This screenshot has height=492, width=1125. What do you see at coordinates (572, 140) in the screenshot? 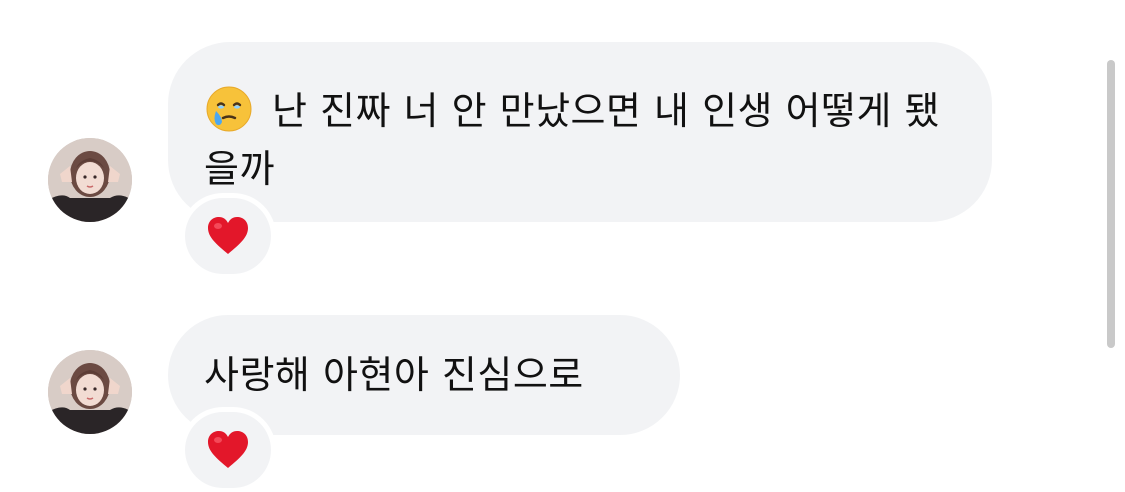
I see `message-text: 난 진짜 너 안 만났으면 내 인생 어떻게 됐을까` at bounding box center [572, 140].